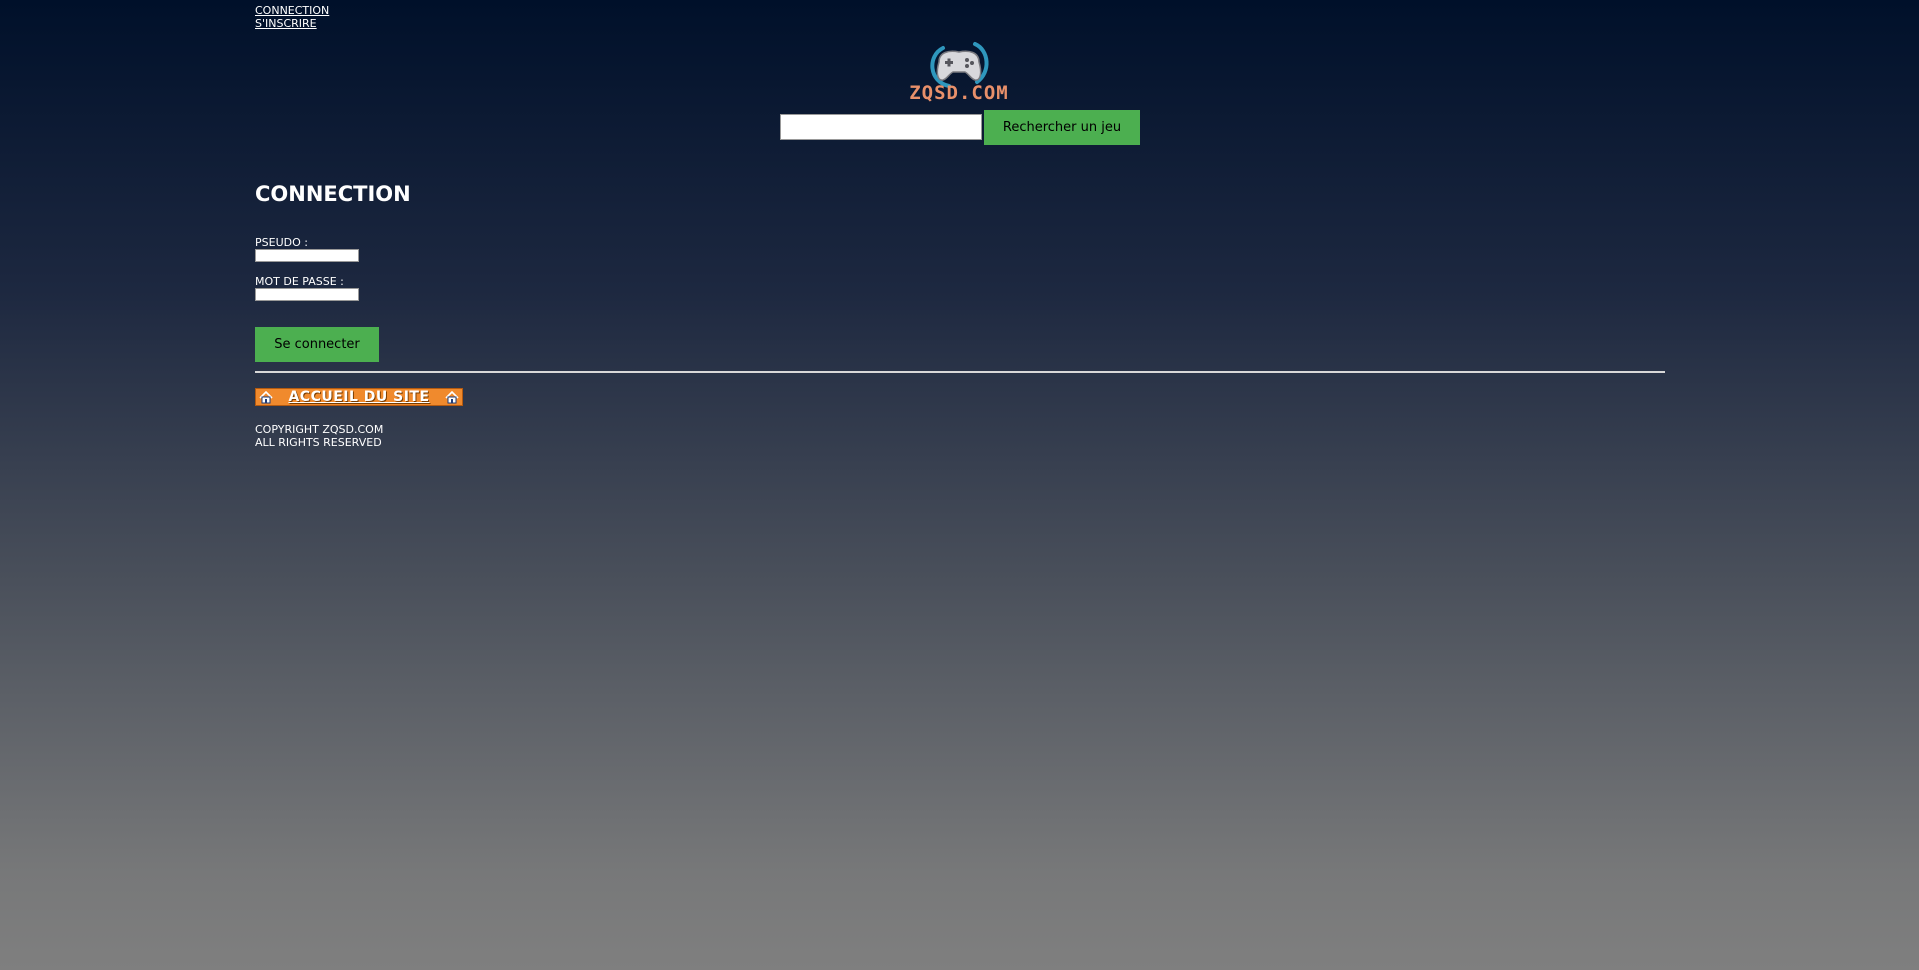  What do you see at coordinates (960, 372) in the screenshot?
I see `divider` at bounding box center [960, 372].